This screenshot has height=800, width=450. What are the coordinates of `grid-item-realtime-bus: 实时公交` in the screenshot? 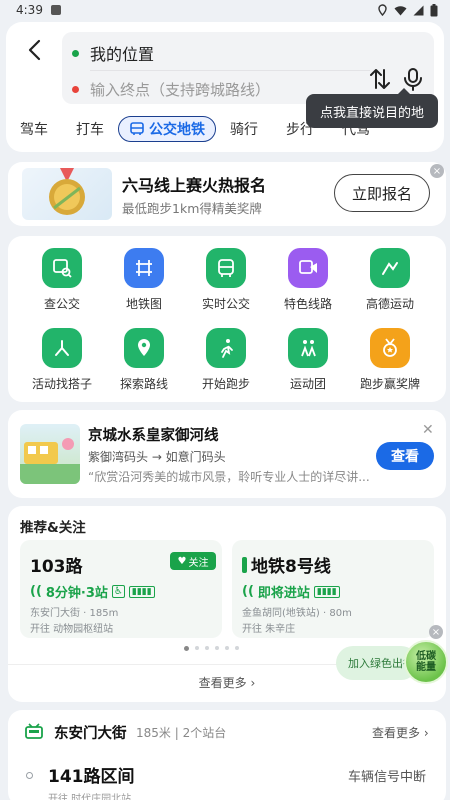 It's located at (226, 282).